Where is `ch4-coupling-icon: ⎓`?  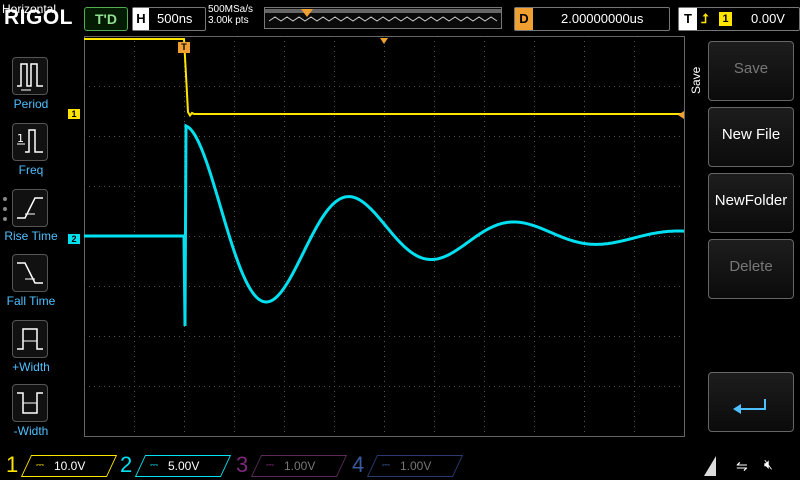 ch4-coupling-icon: ⎓ is located at coordinates (386, 465).